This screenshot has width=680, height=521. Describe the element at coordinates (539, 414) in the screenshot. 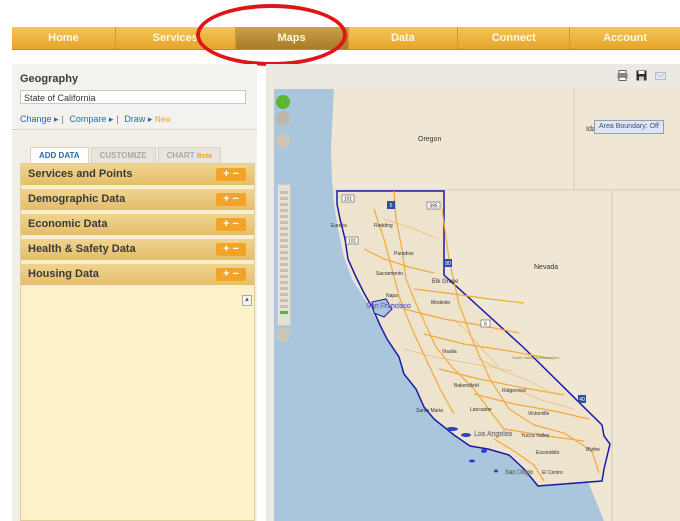

I see `svg-text: Victorville` at that location.